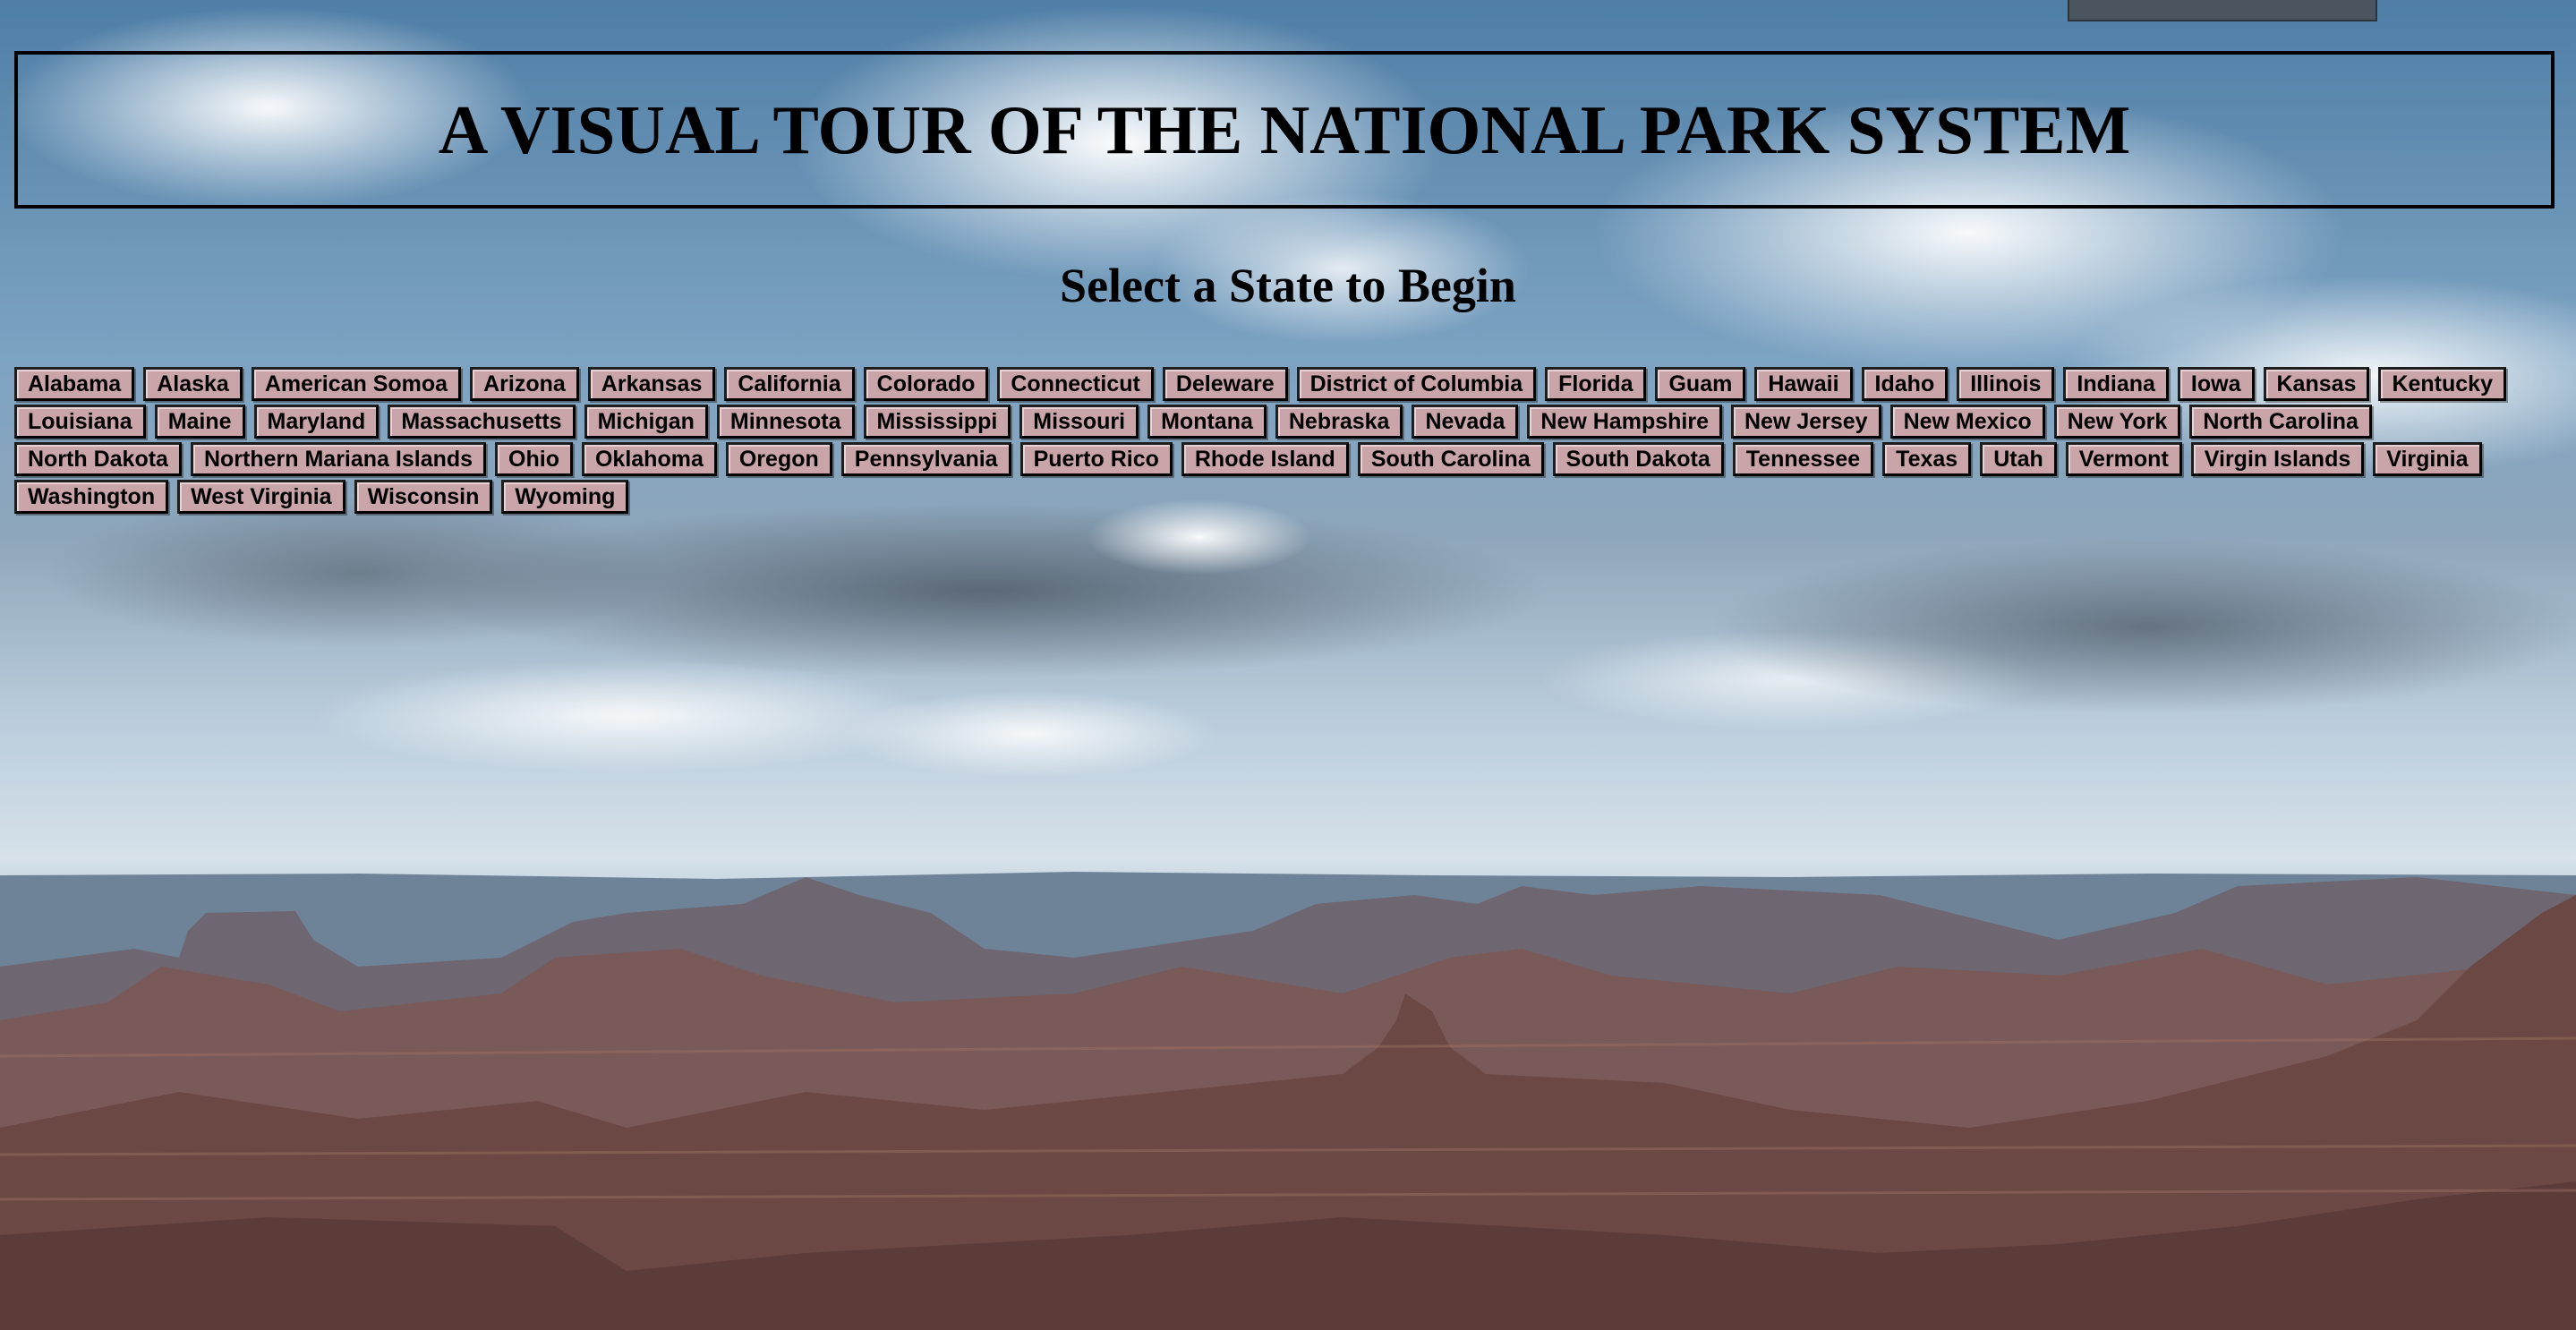  What do you see at coordinates (2442, 384) in the screenshot?
I see `state-button-kentucky: Kentucky` at bounding box center [2442, 384].